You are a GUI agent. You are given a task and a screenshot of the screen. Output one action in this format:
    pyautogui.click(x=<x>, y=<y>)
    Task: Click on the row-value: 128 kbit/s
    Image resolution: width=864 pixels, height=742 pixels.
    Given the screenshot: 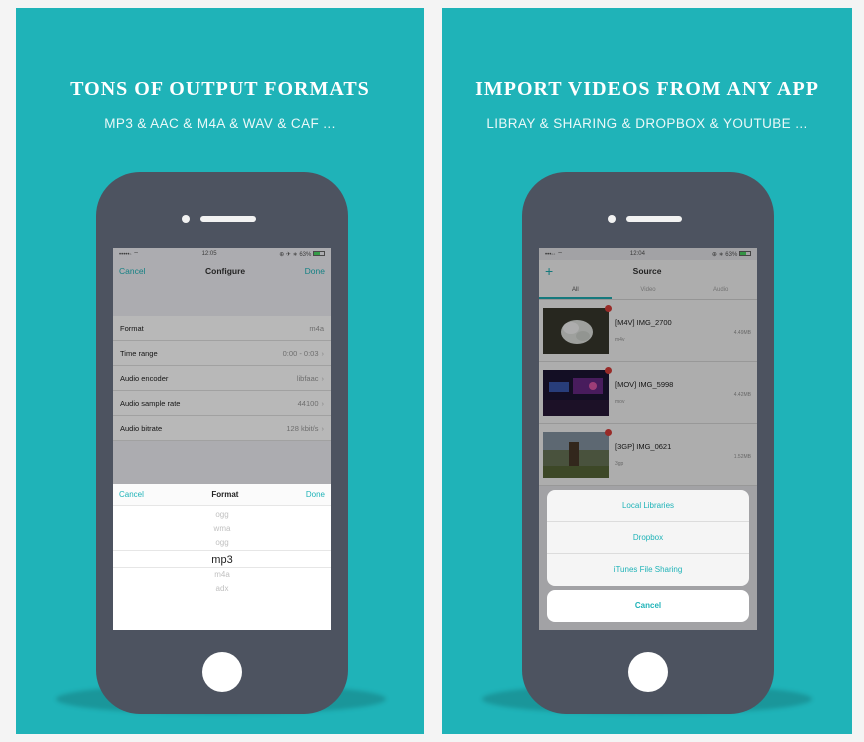 What is the action you would take?
    pyautogui.click(x=302, y=428)
    